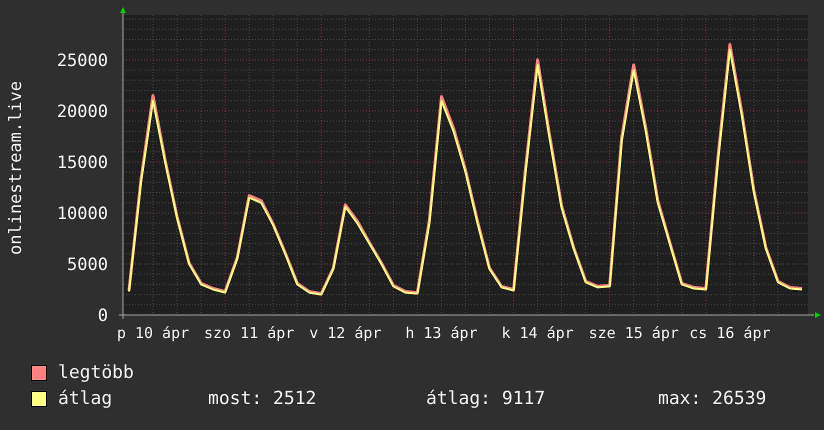 The height and width of the screenshot is (430, 824). What do you see at coordinates (486, 399) in the screenshot?
I see `legend-stat: átlag: 9117` at bounding box center [486, 399].